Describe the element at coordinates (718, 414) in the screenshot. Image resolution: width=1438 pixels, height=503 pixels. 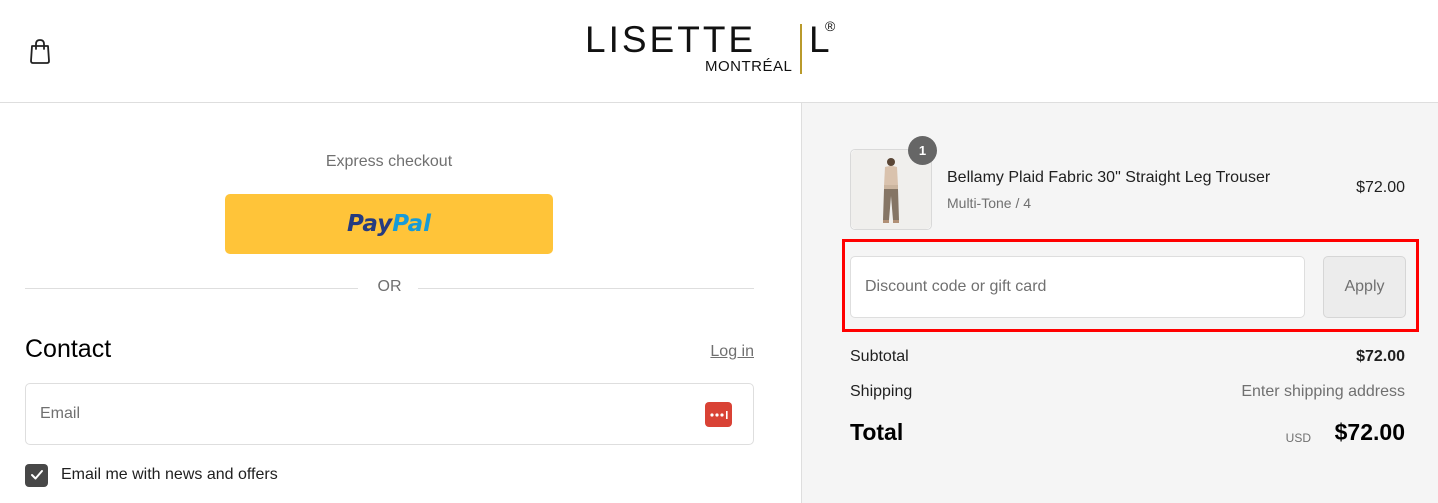
I see `password-manager-icon` at that location.